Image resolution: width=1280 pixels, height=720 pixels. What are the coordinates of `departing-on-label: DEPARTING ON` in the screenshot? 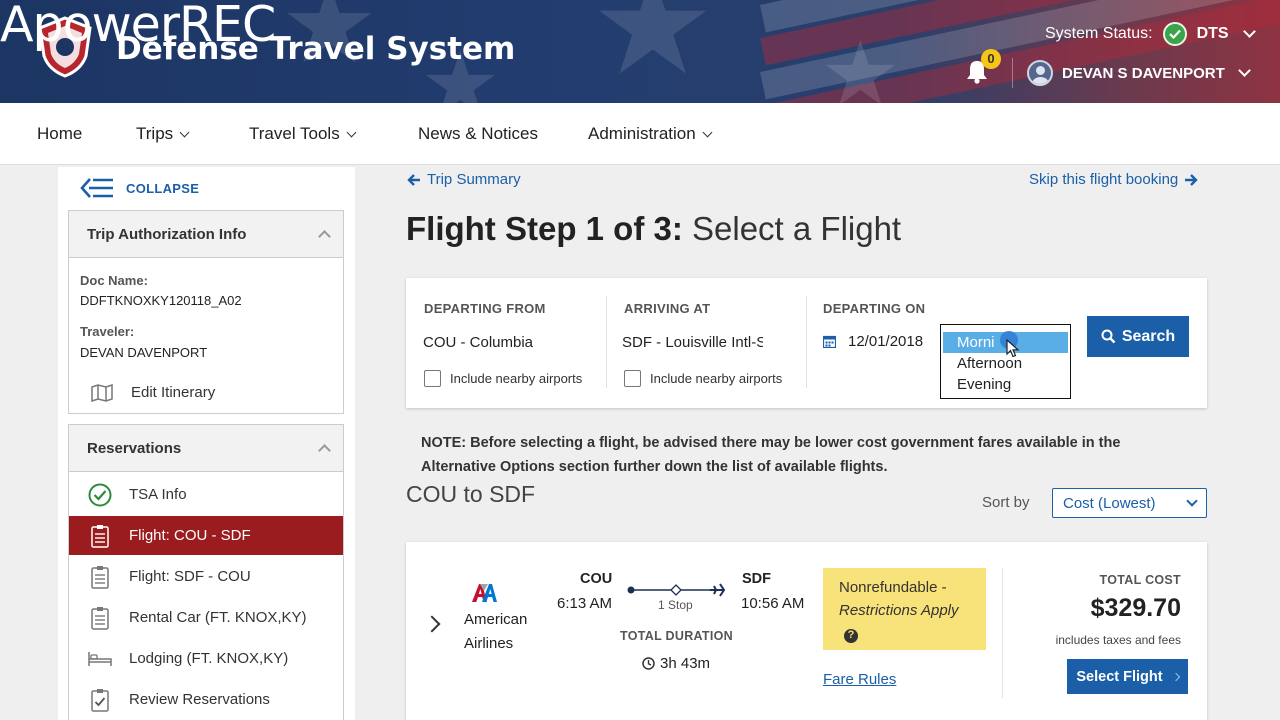 It's located at (874, 308).